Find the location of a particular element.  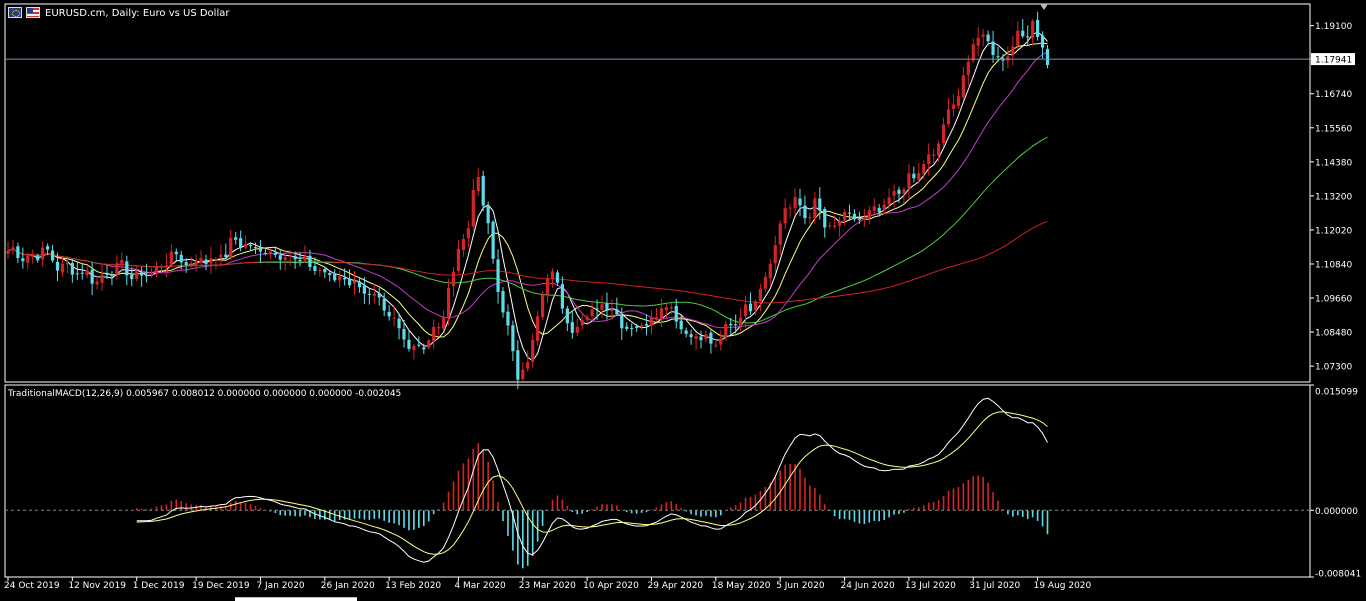

chart-tab-active is located at coordinates (296, 599).